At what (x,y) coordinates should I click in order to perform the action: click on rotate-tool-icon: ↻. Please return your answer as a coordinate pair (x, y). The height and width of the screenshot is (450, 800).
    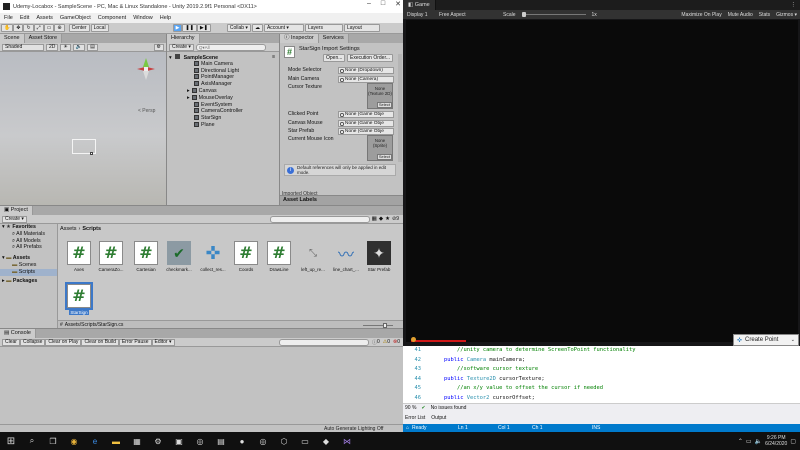
    Looking at the image, I should click on (28, 28).